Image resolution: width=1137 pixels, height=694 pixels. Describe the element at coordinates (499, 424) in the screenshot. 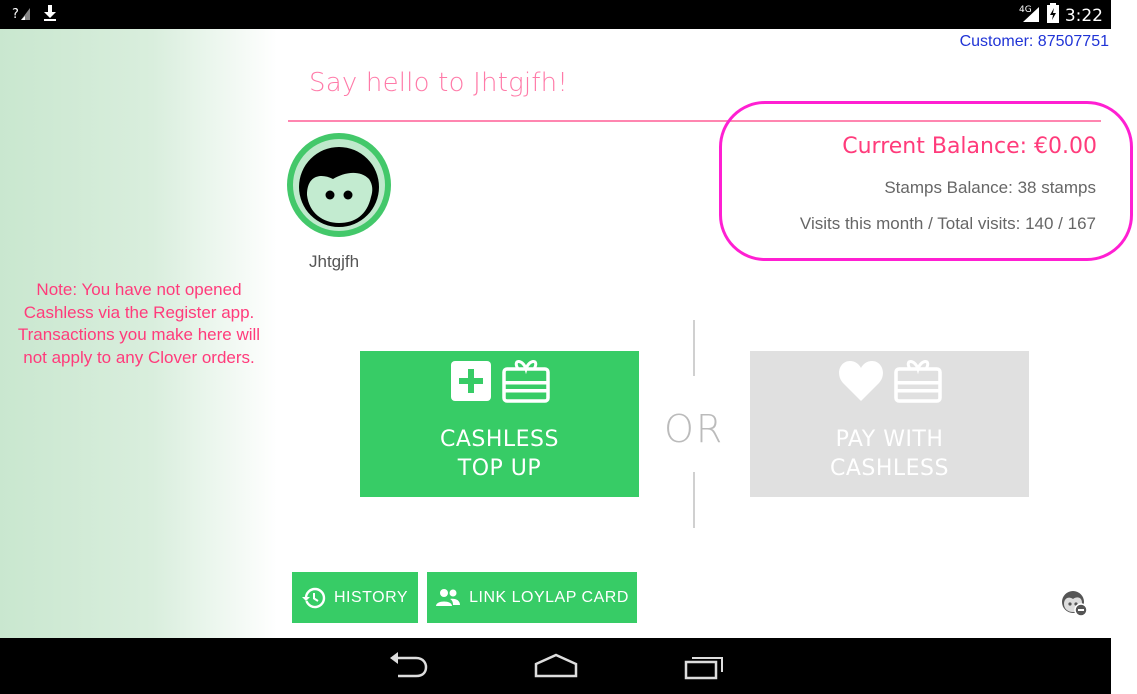

I see `cashless-top-up-button: CASHLESS TOP UP` at that location.